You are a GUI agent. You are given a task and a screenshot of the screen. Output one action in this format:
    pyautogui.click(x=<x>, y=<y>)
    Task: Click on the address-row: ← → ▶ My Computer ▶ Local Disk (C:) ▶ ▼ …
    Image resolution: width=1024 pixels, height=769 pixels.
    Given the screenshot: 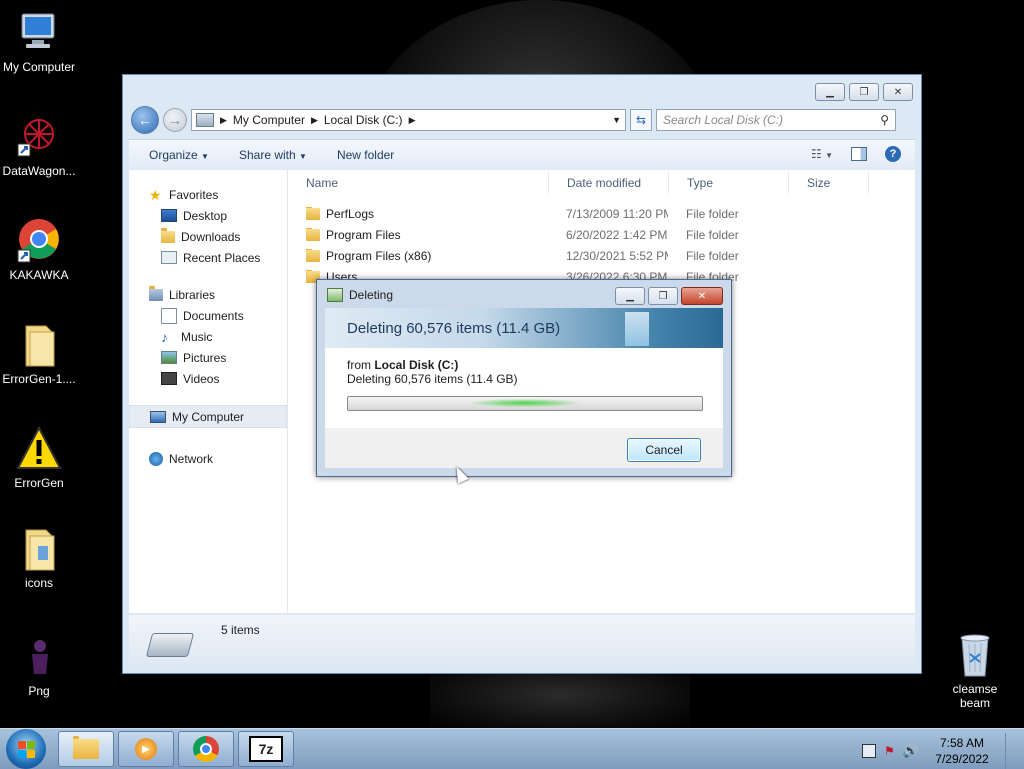 What is the action you would take?
    pyautogui.click(x=522, y=120)
    